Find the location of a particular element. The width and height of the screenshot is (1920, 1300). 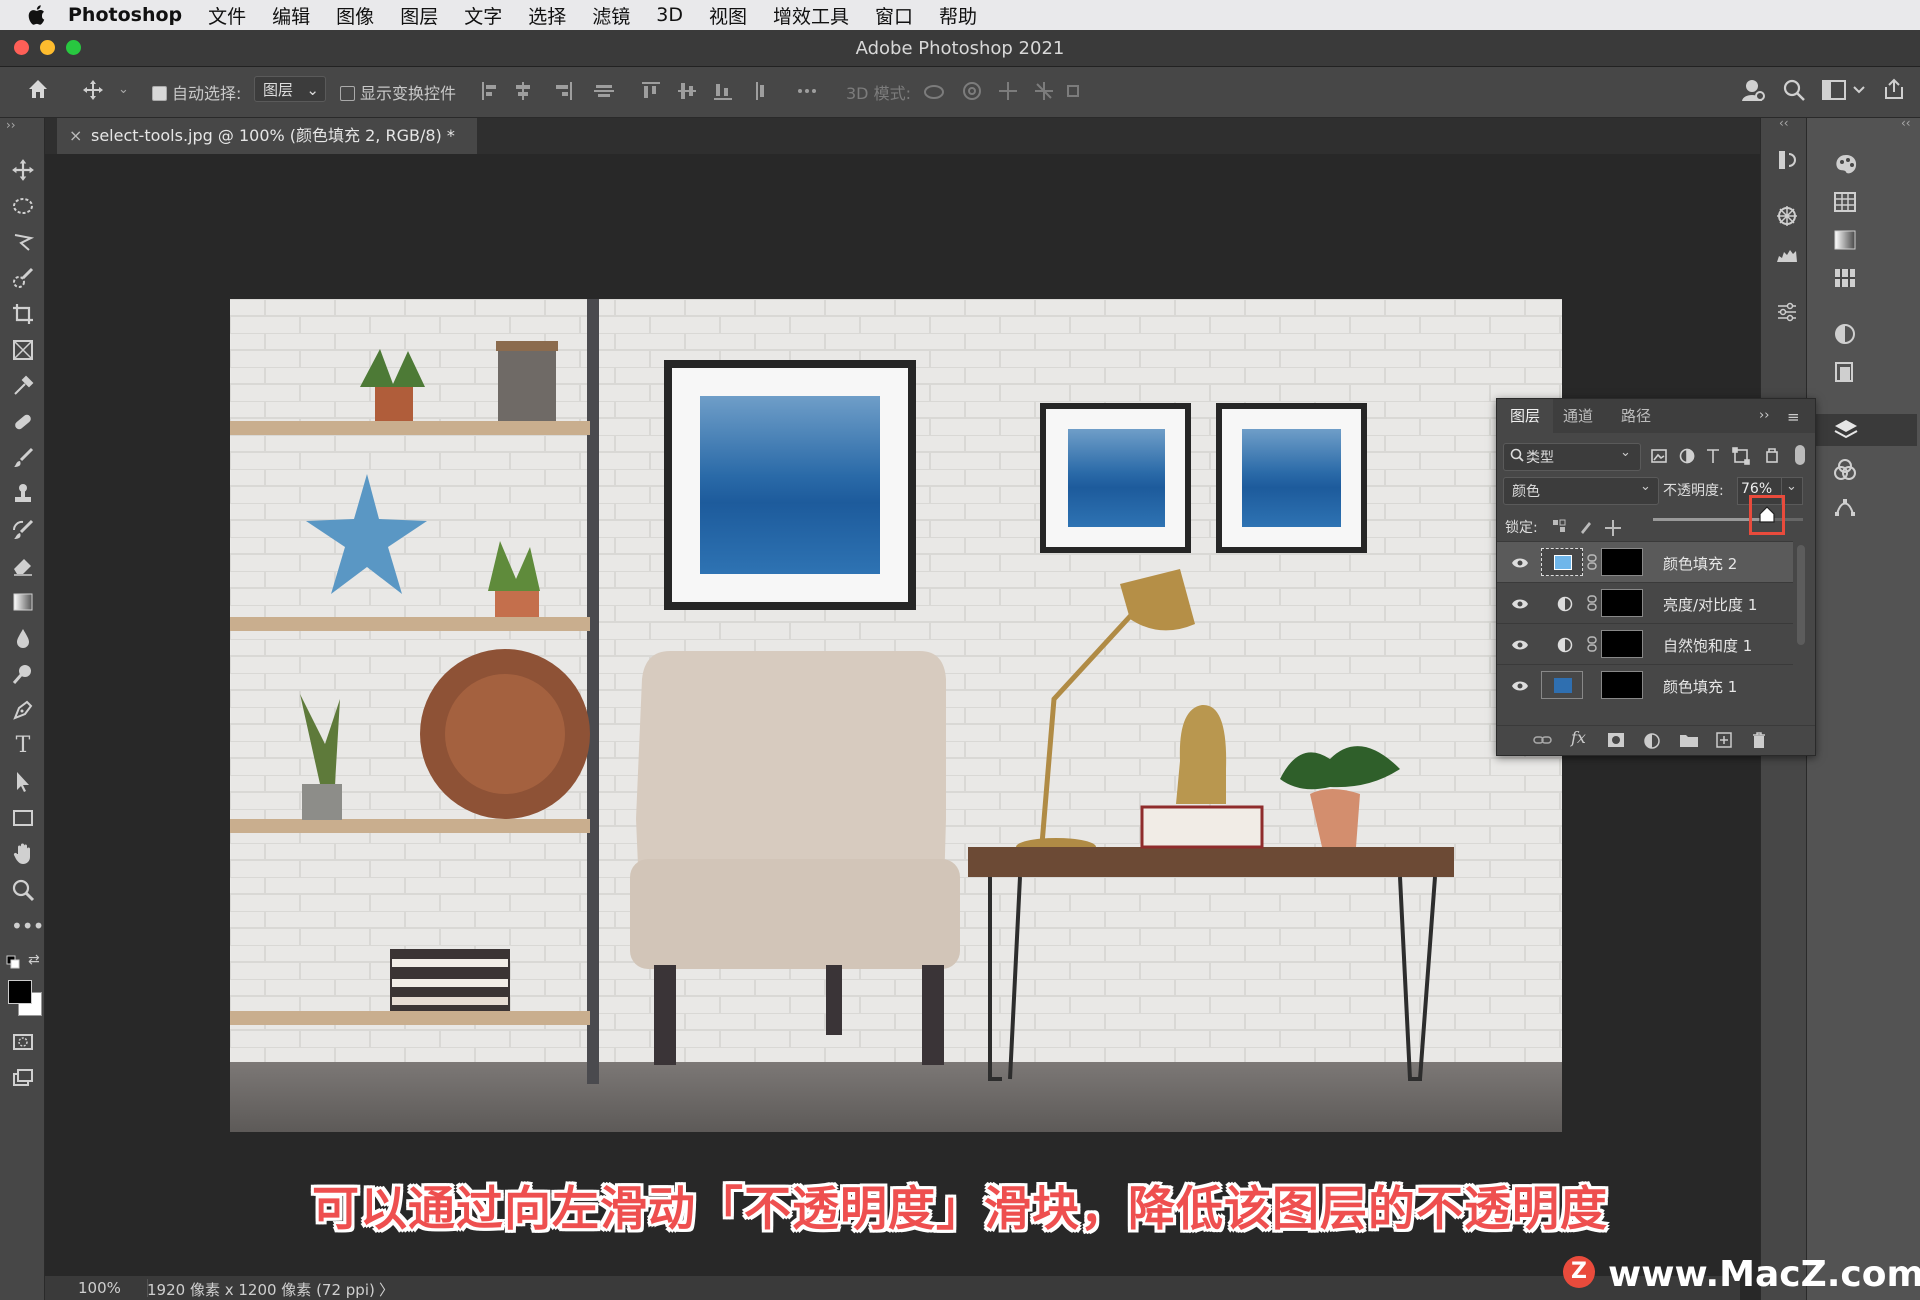

new-adjustment-layer-icon is located at coordinates (1652, 743).